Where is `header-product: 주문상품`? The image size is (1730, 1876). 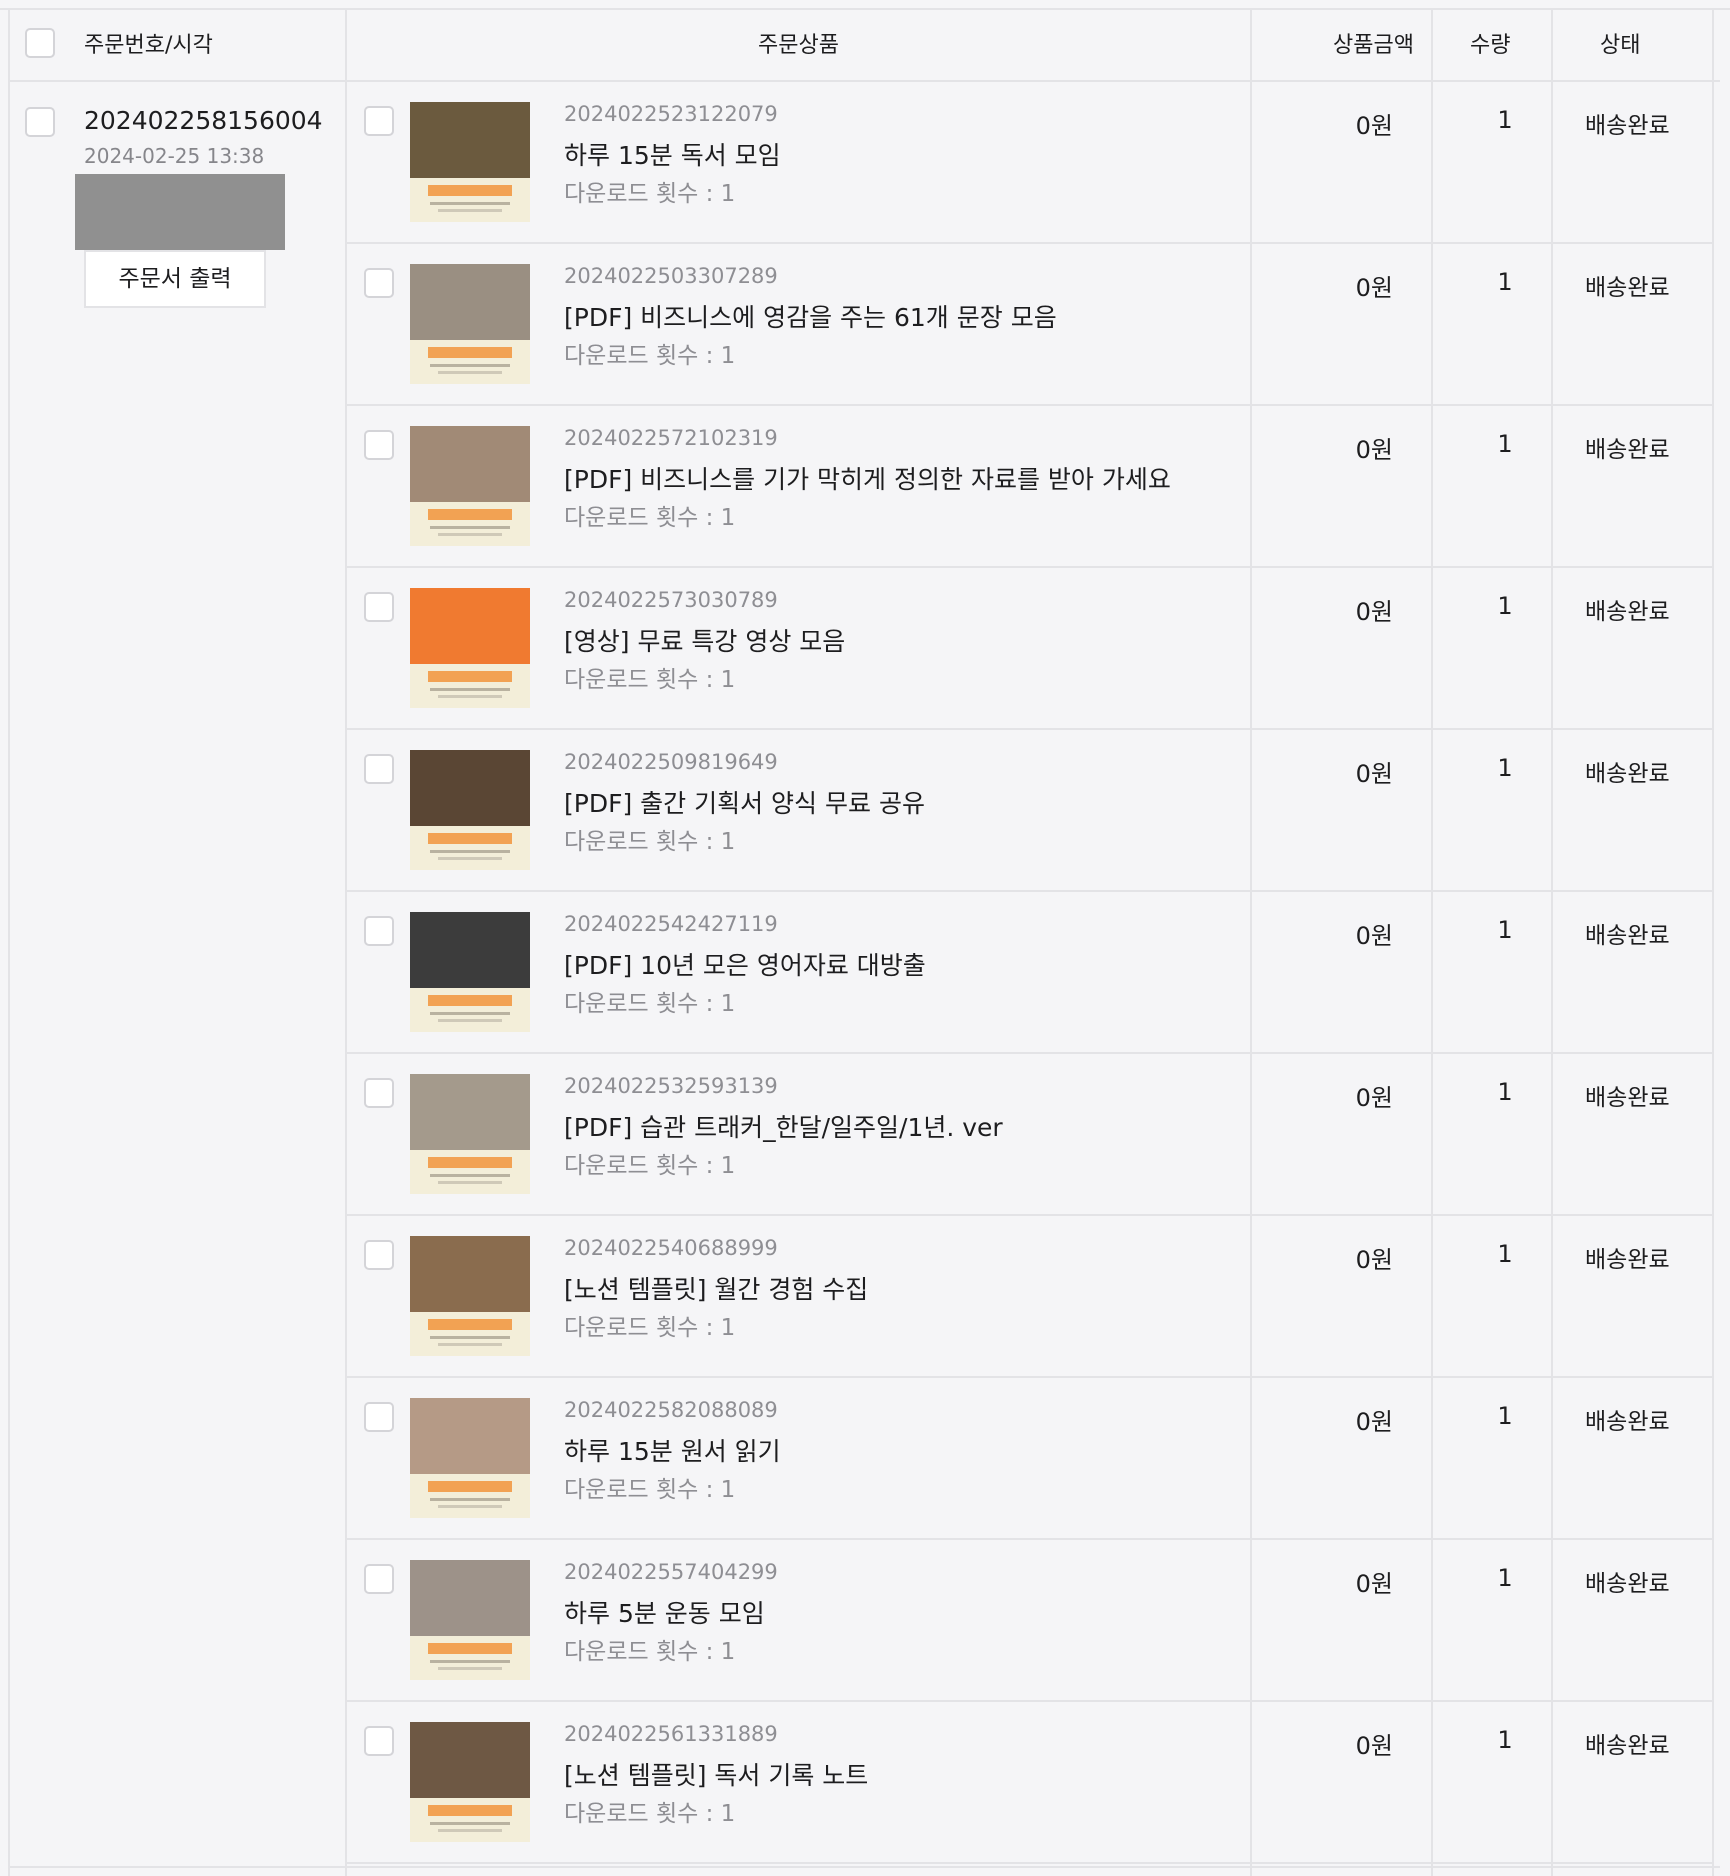 header-product: 주문상품 is located at coordinates (798, 45).